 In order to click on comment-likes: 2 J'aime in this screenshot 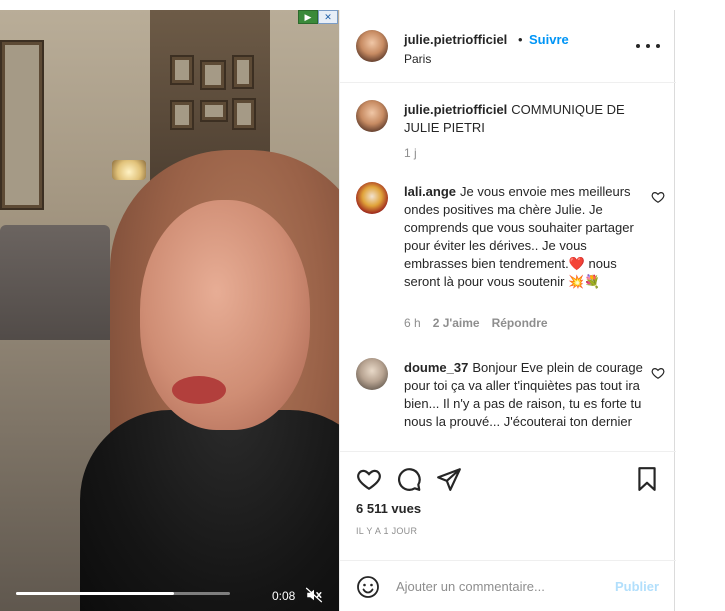, I will do `click(456, 323)`.